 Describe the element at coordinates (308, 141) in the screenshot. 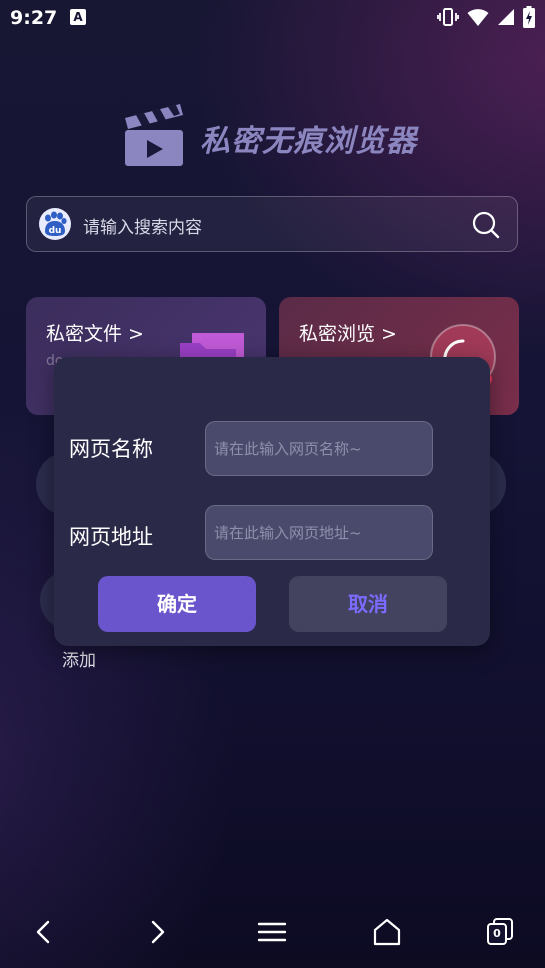

I see `app-title: 私密无痕浏览器` at that location.